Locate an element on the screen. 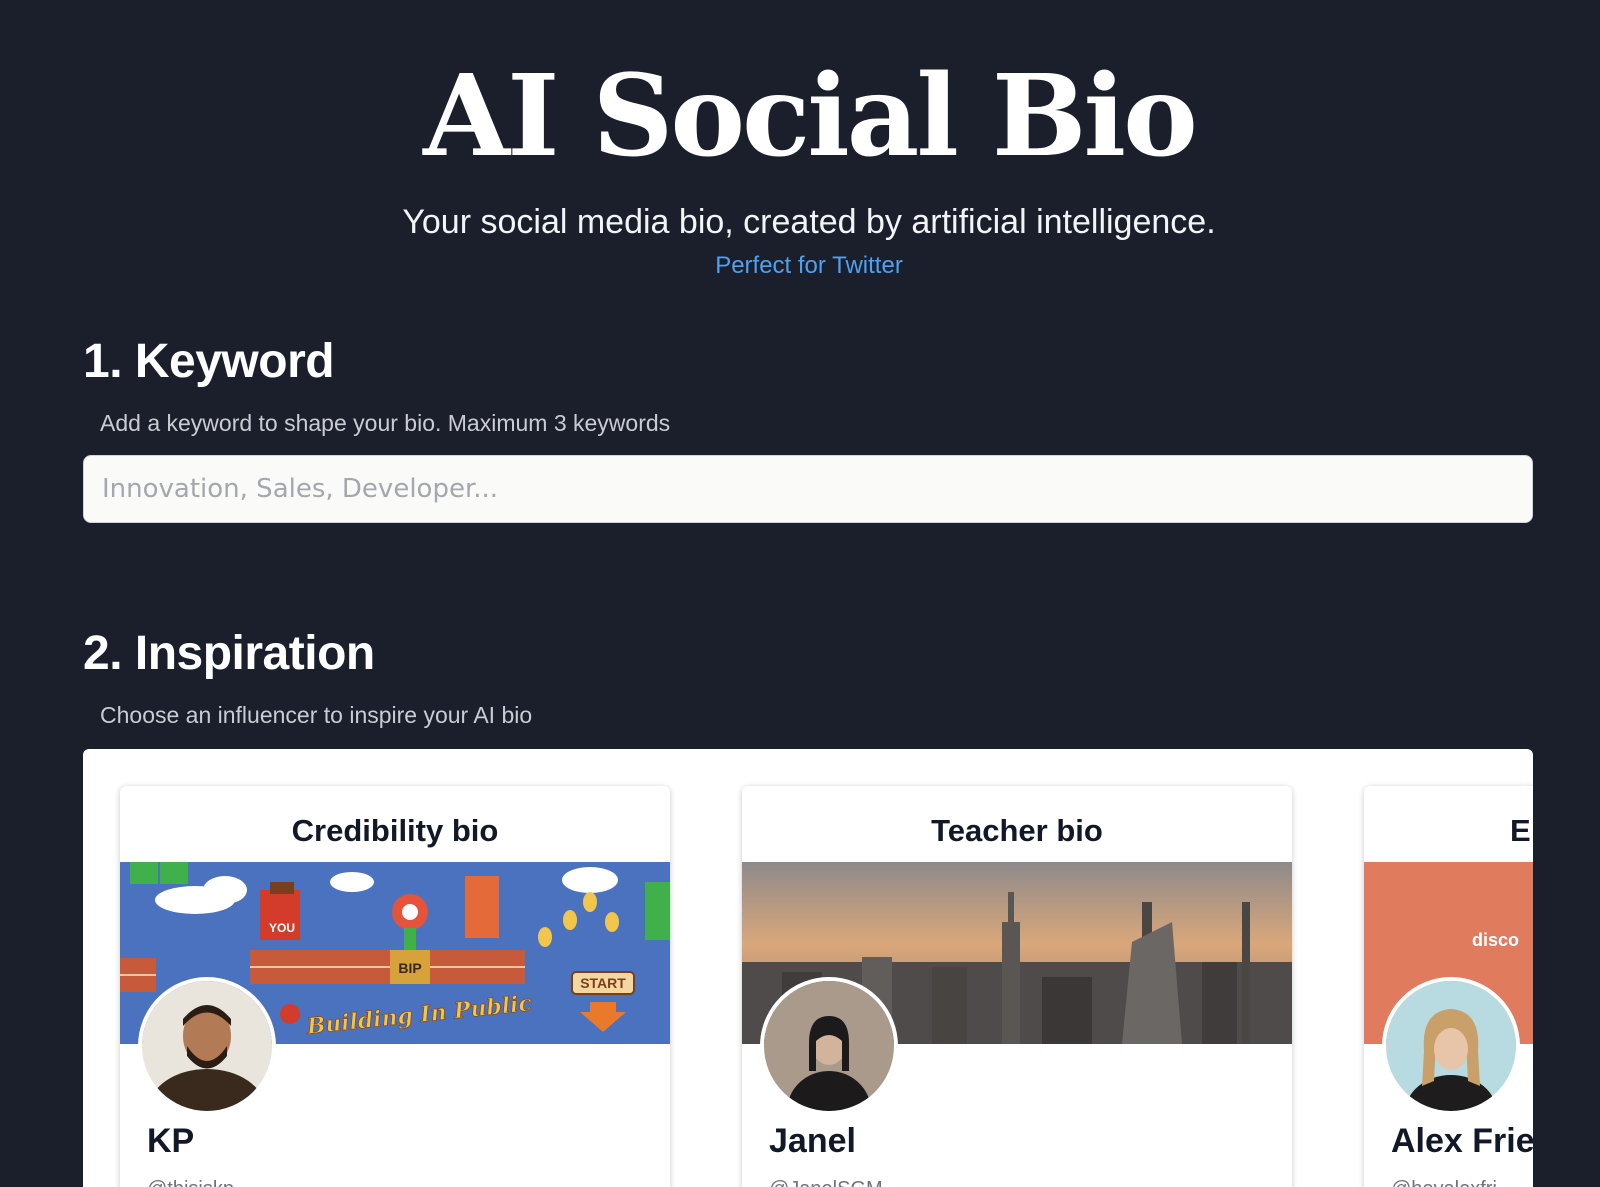  influencer-name: KP is located at coordinates (171, 1141).